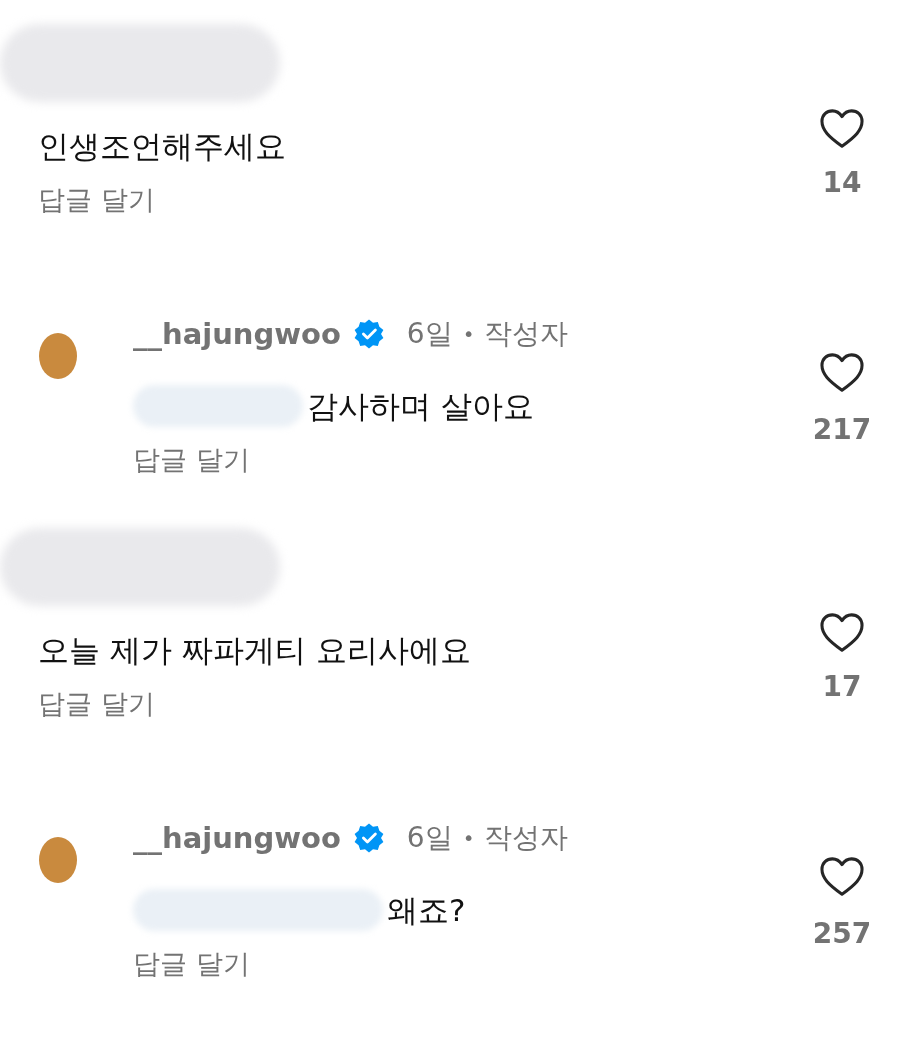 This screenshot has width=922, height=1048. What do you see at coordinates (255, 650) in the screenshot?
I see `comment-text: 오늘 제가 짜파게티 요리사에요` at bounding box center [255, 650].